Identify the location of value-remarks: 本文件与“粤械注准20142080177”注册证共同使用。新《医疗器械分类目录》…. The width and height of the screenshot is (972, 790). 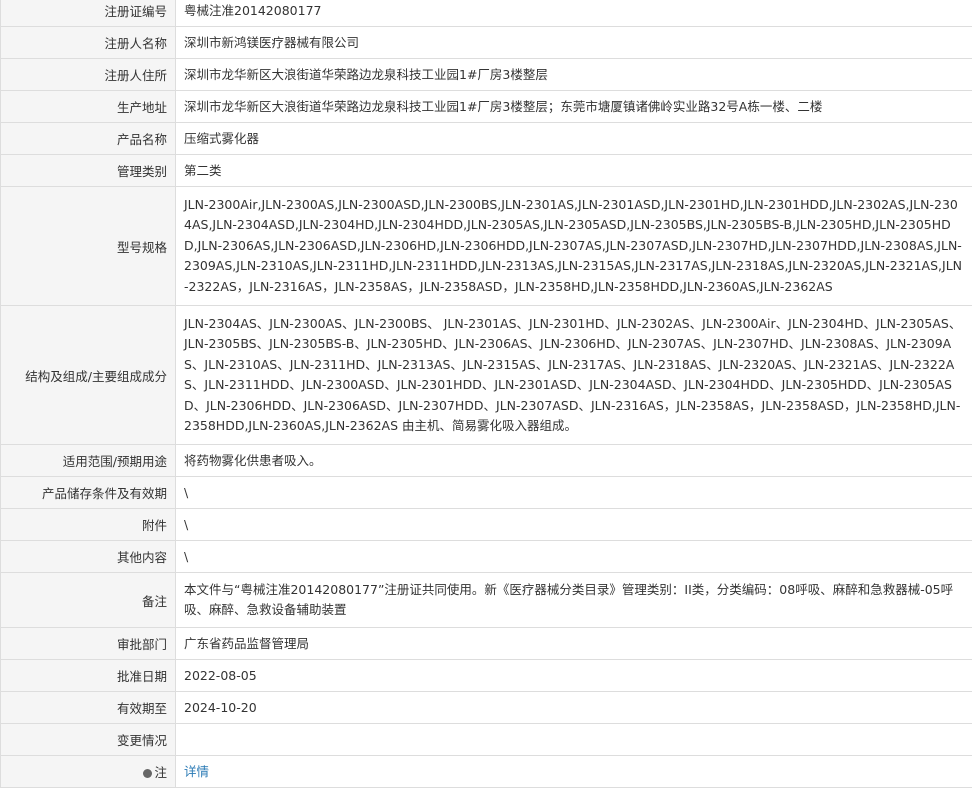
(573, 600).